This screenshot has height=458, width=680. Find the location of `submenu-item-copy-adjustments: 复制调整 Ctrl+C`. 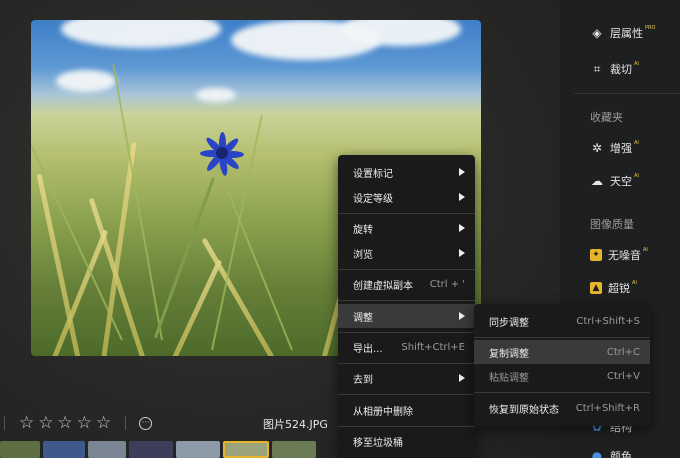

submenu-item-copy-adjustments: 复制调整 Ctrl+C is located at coordinates (562, 352).